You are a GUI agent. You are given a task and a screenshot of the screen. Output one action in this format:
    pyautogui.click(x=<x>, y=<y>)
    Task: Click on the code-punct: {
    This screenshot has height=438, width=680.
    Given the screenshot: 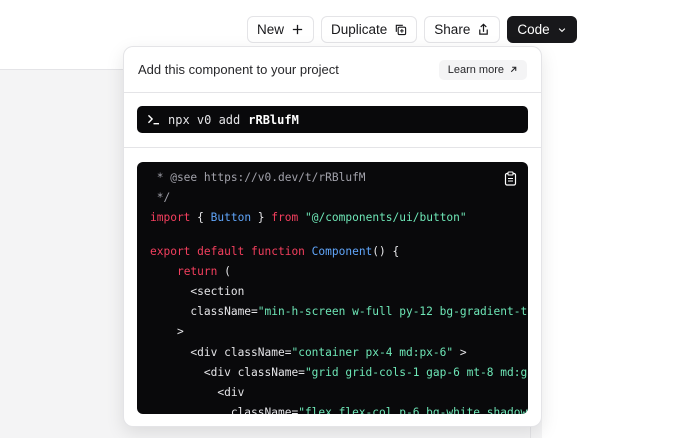 What is the action you would take?
    pyautogui.click(x=200, y=218)
    